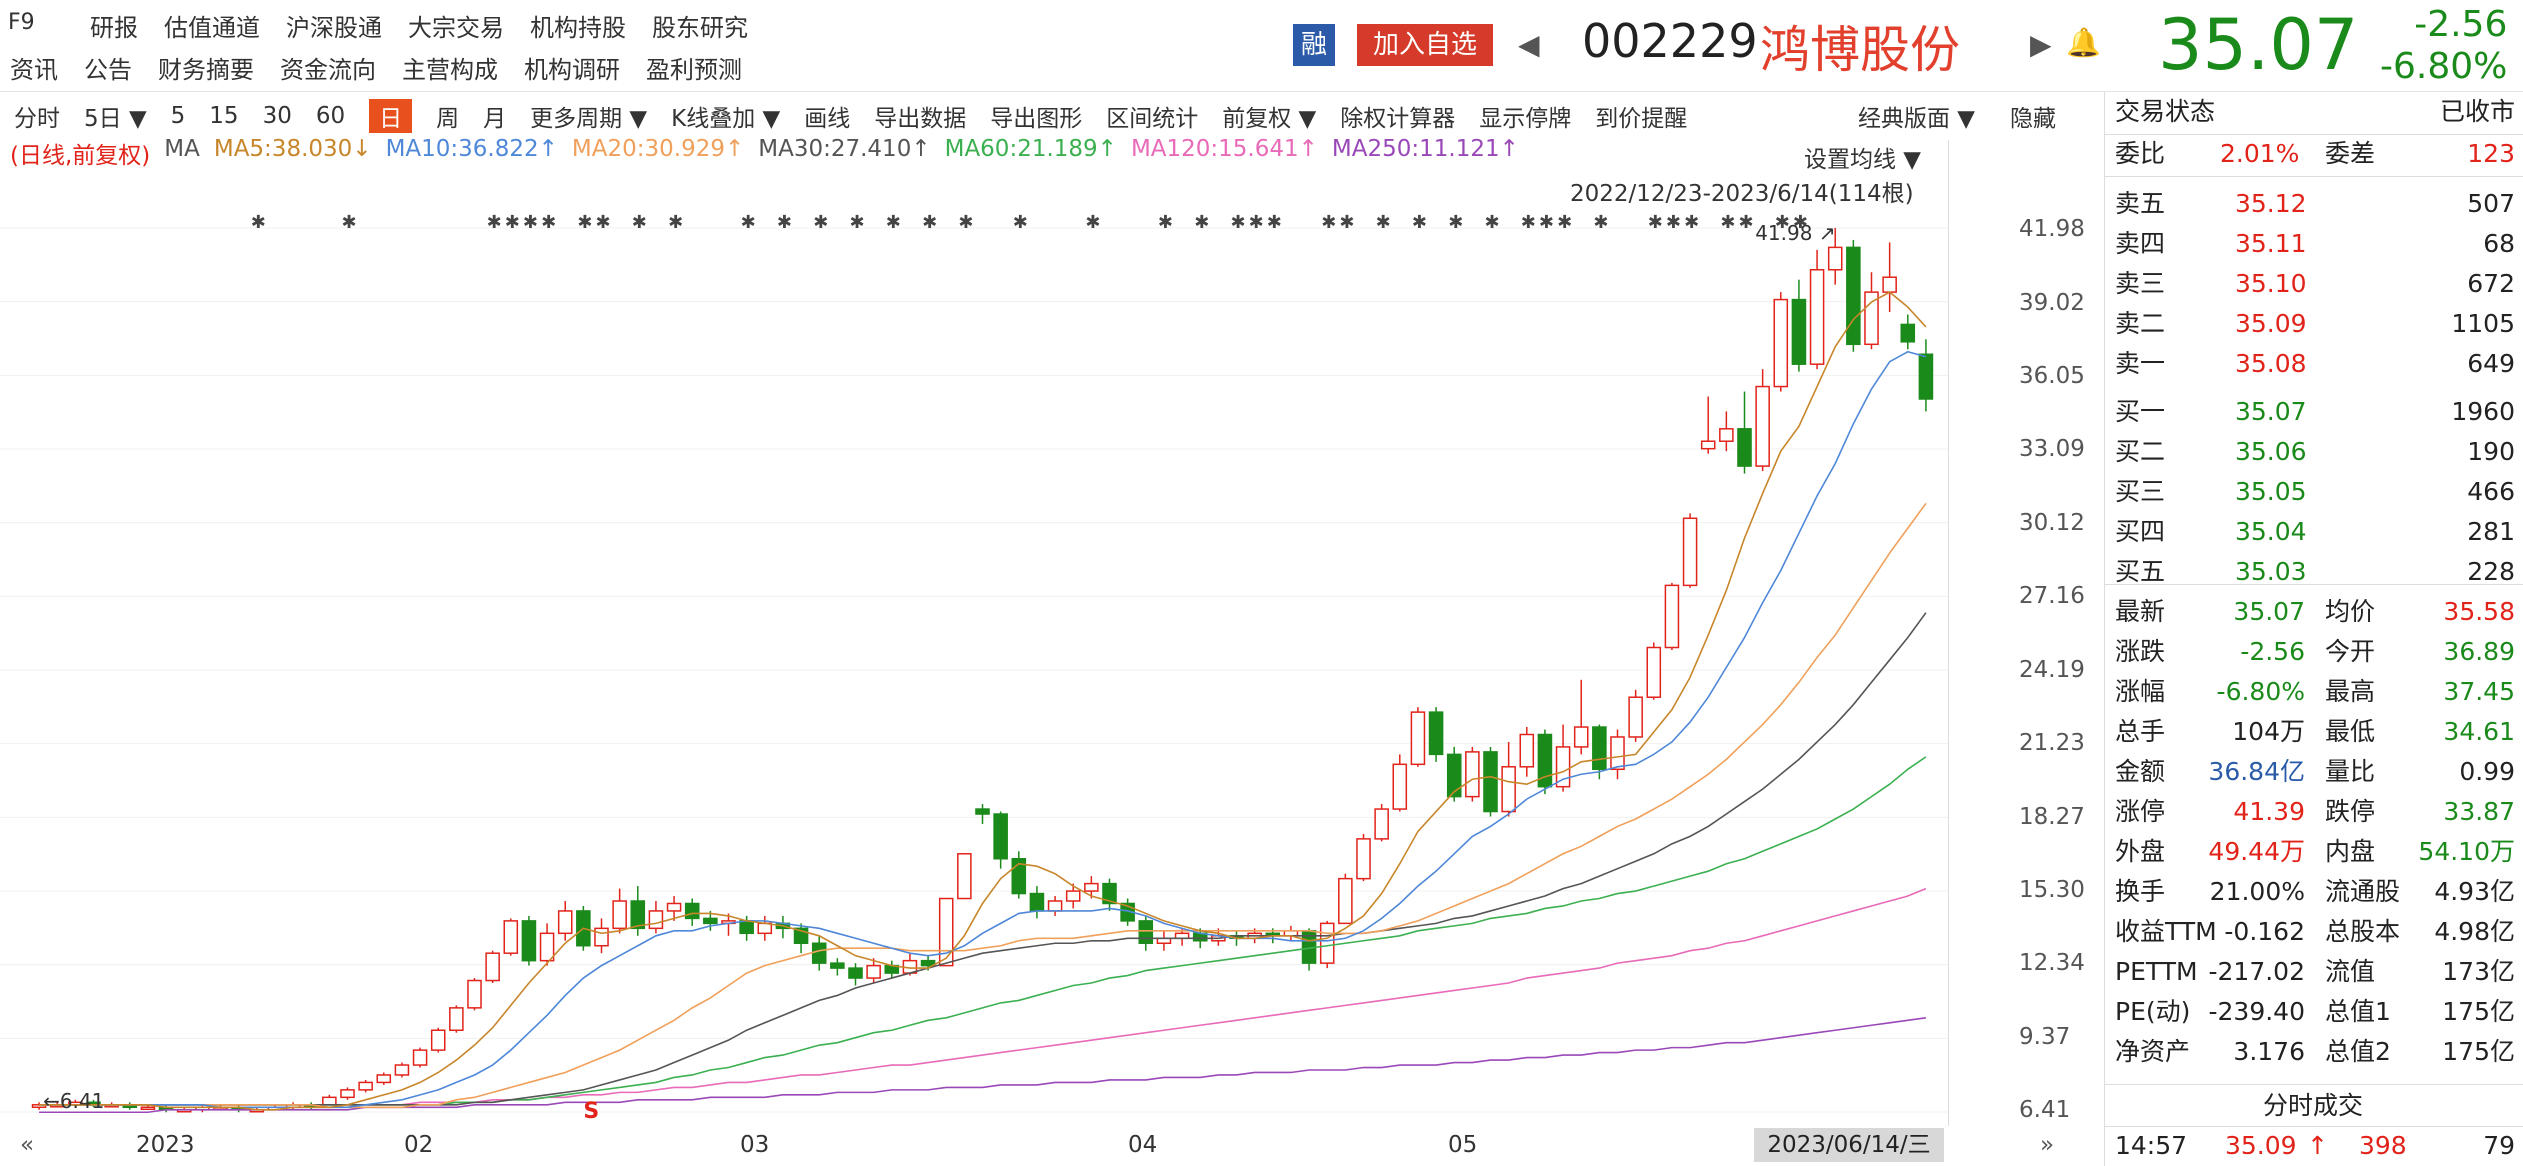 The width and height of the screenshot is (2523, 1166). Describe the element at coordinates (2315, 572) in the screenshot. I see `bid-row: 买五 35.03 228` at that location.